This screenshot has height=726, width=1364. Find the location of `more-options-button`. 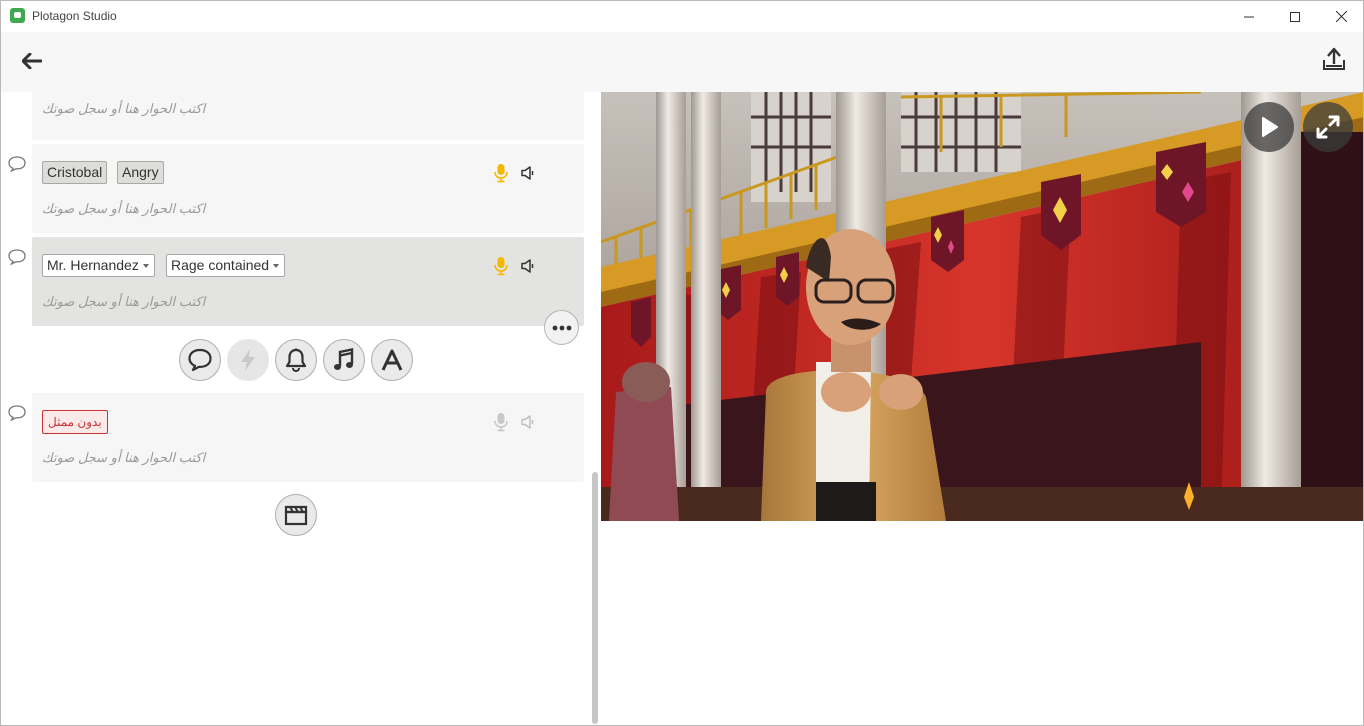

more-options-button is located at coordinates (561, 327).